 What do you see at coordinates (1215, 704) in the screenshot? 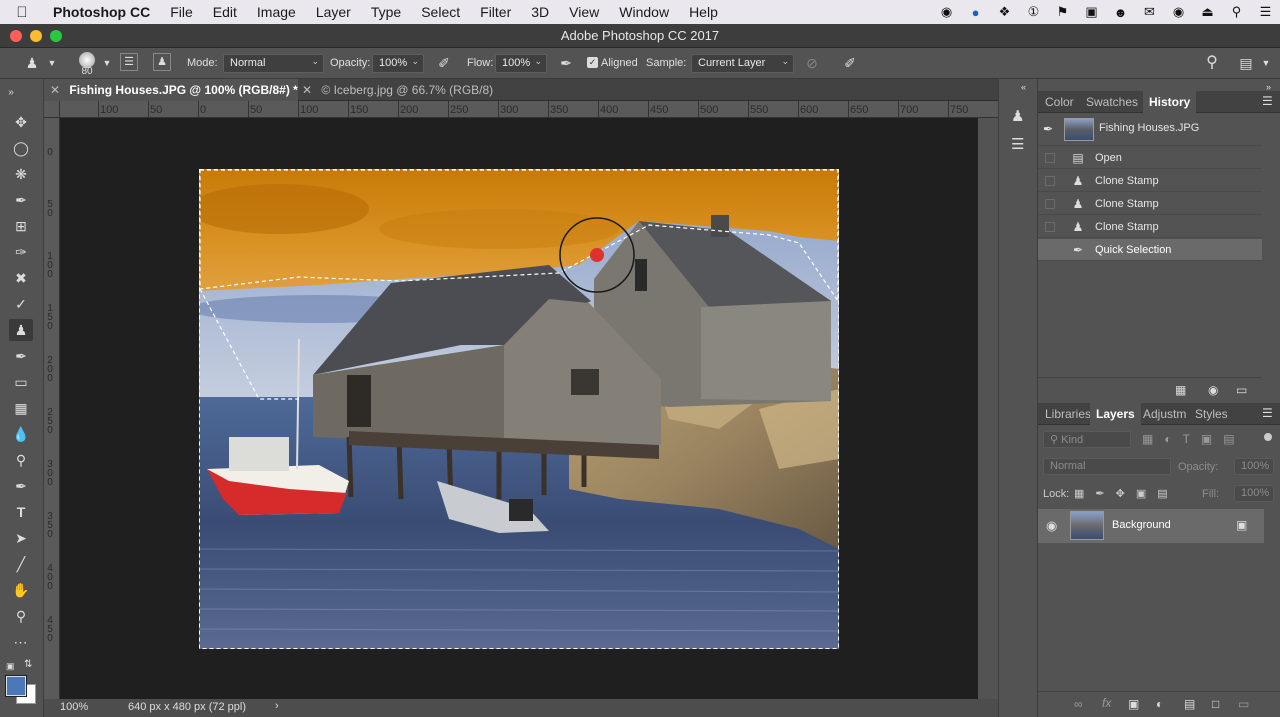
I see `new-layer-icon: □` at bounding box center [1215, 704].